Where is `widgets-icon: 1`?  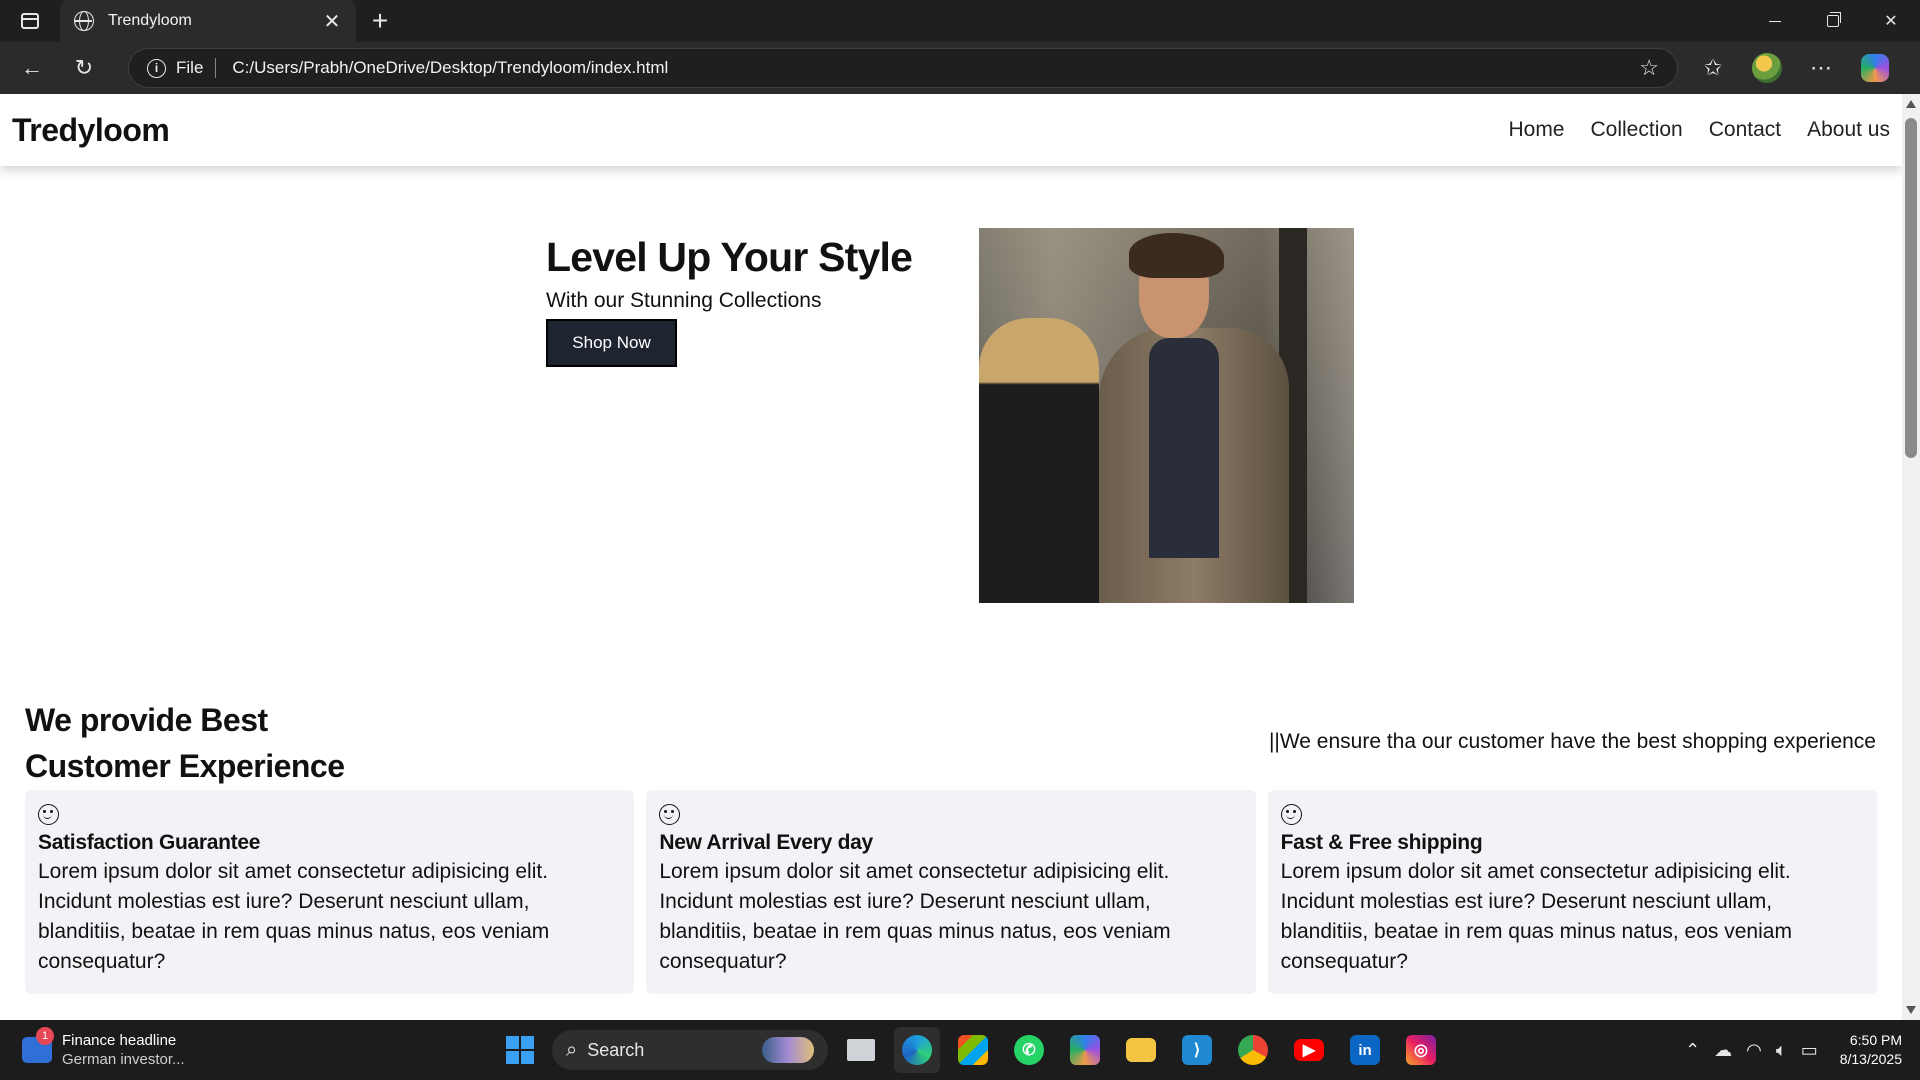 widgets-icon: 1 is located at coordinates (38, 1045).